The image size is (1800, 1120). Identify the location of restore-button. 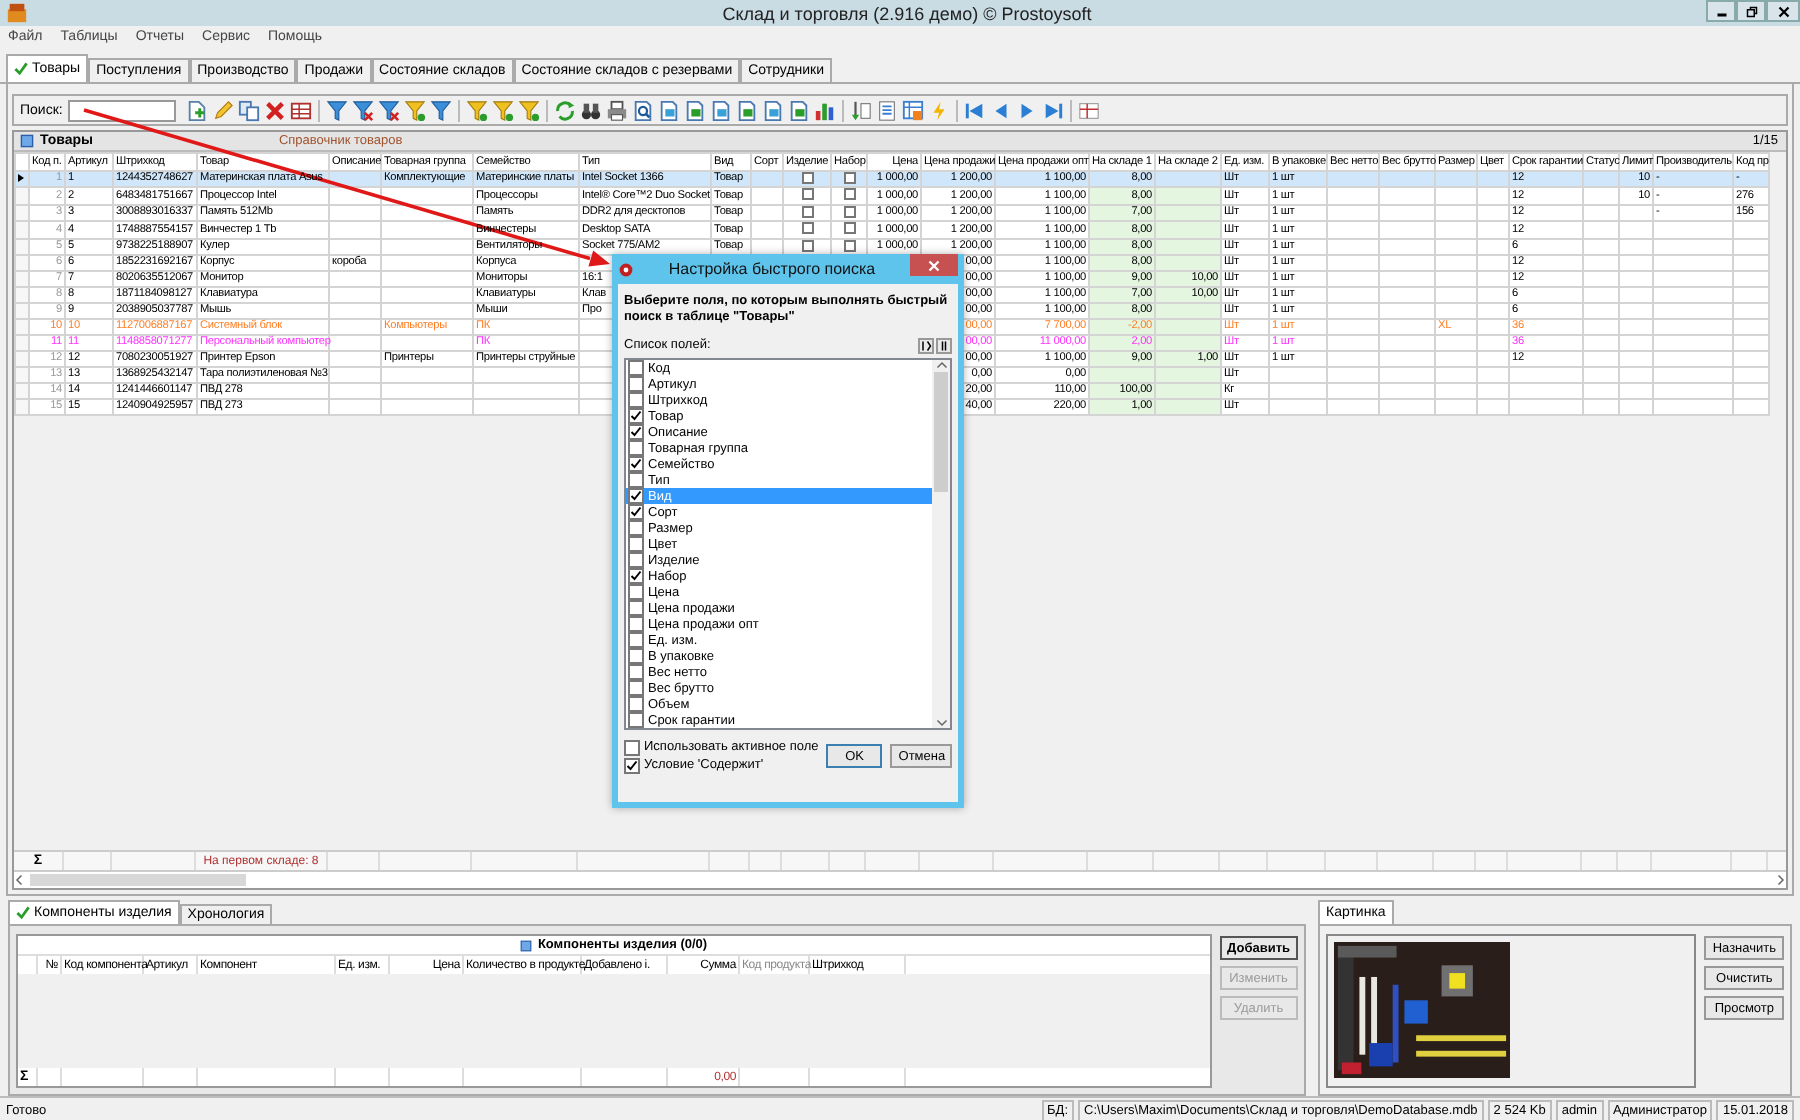
(1751, 11).